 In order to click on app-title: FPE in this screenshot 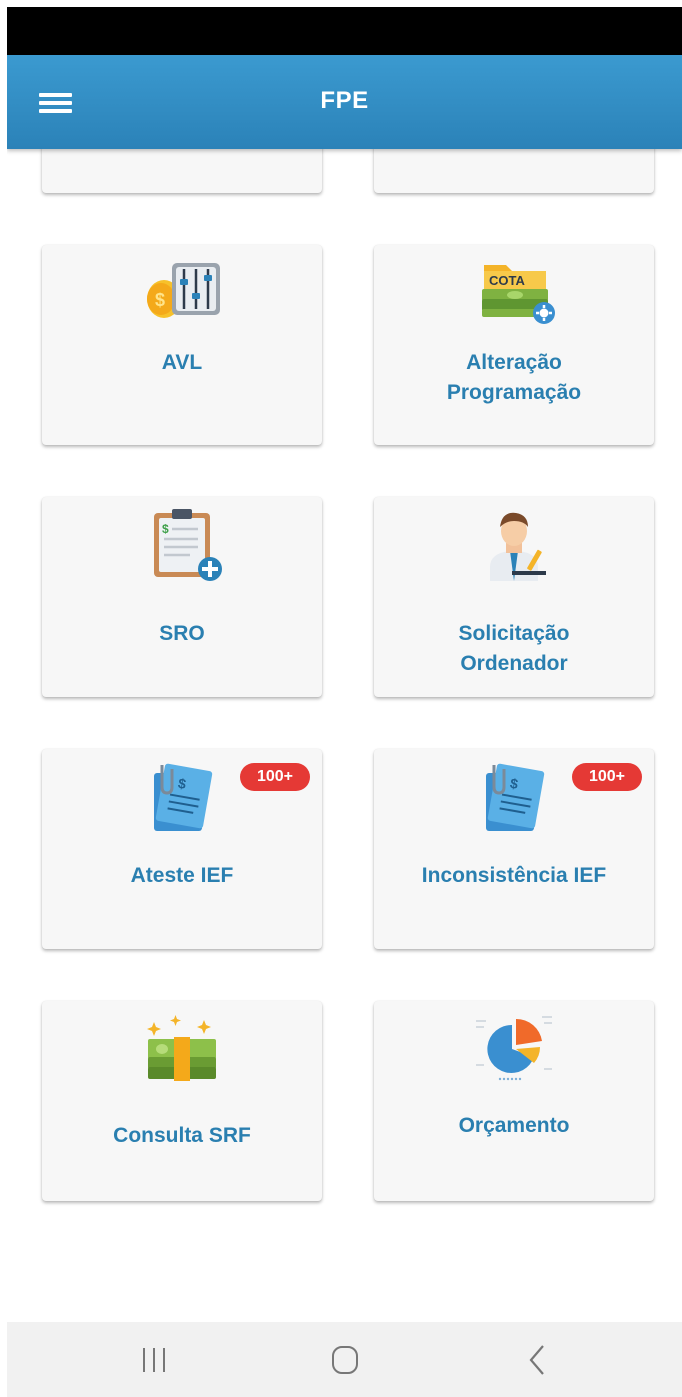, I will do `click(344, 100)`.